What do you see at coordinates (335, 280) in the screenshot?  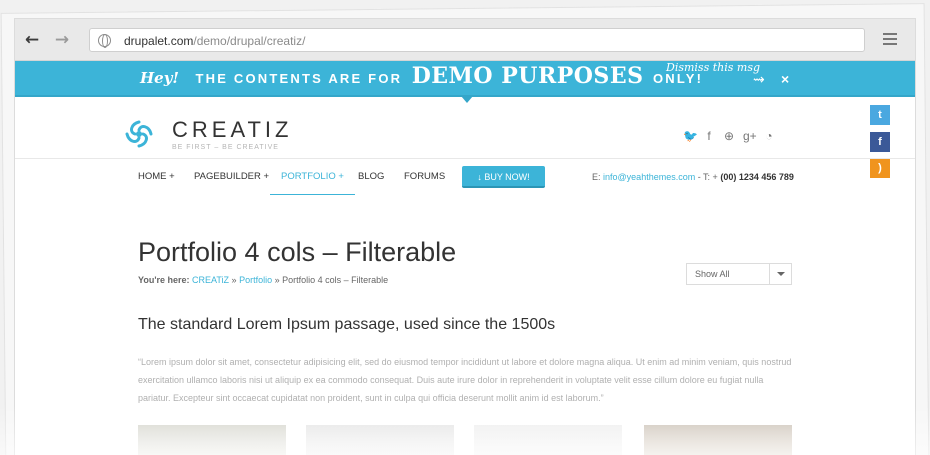 I see `breadcrumb-current: Portfolio 4 cols – Filterable` at bounding box center [335, 280].